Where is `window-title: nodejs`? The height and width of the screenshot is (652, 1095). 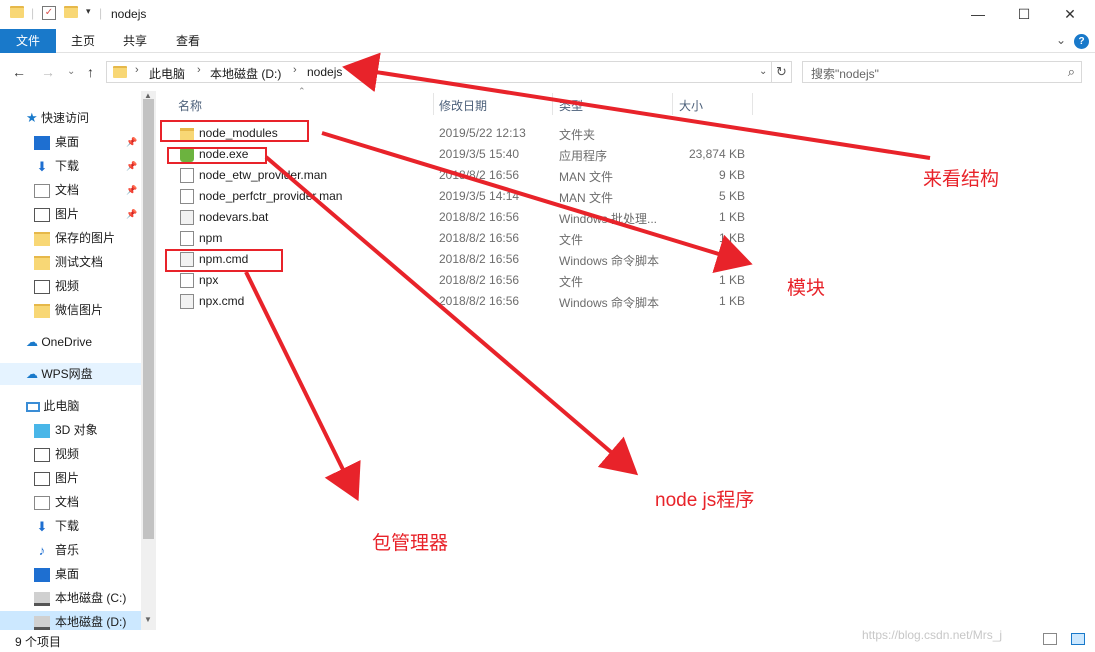 window-title: nodejs is located at coordinates (129, 14).